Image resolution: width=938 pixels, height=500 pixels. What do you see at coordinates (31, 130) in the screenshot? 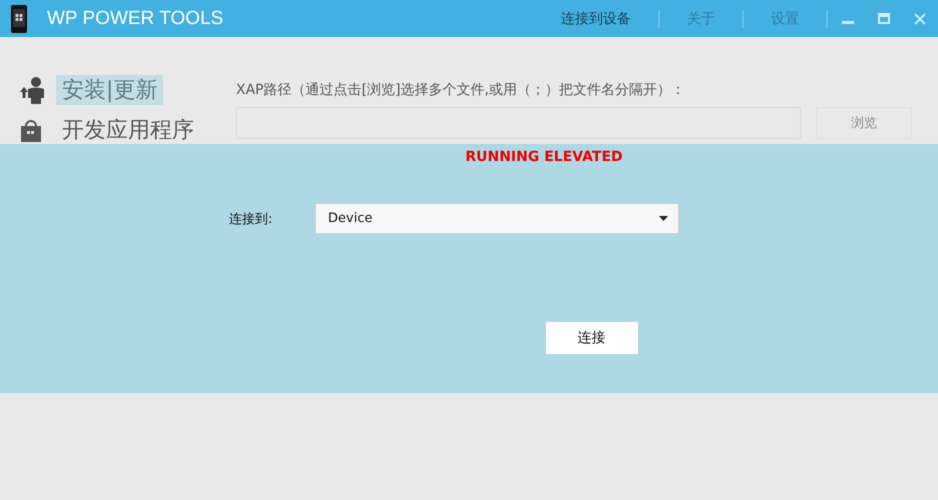
I see `shopping-bag-icon` at bounding box center [31, 130].